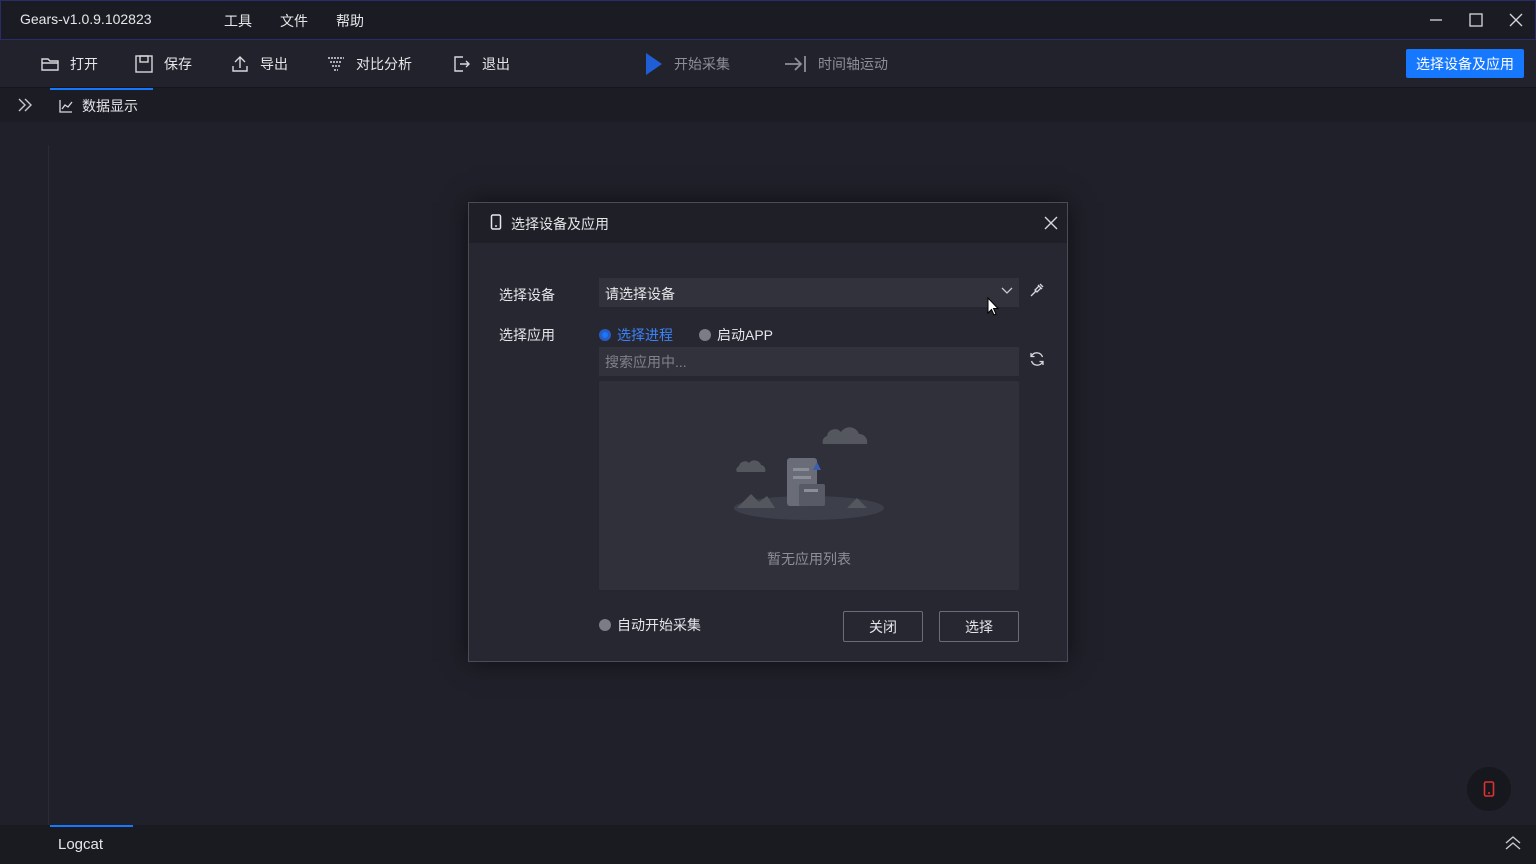  Describe the element at coordinates (1465, 63) in the screenshot. I see `select-device-app-button: 选择设备及应用` at that location.